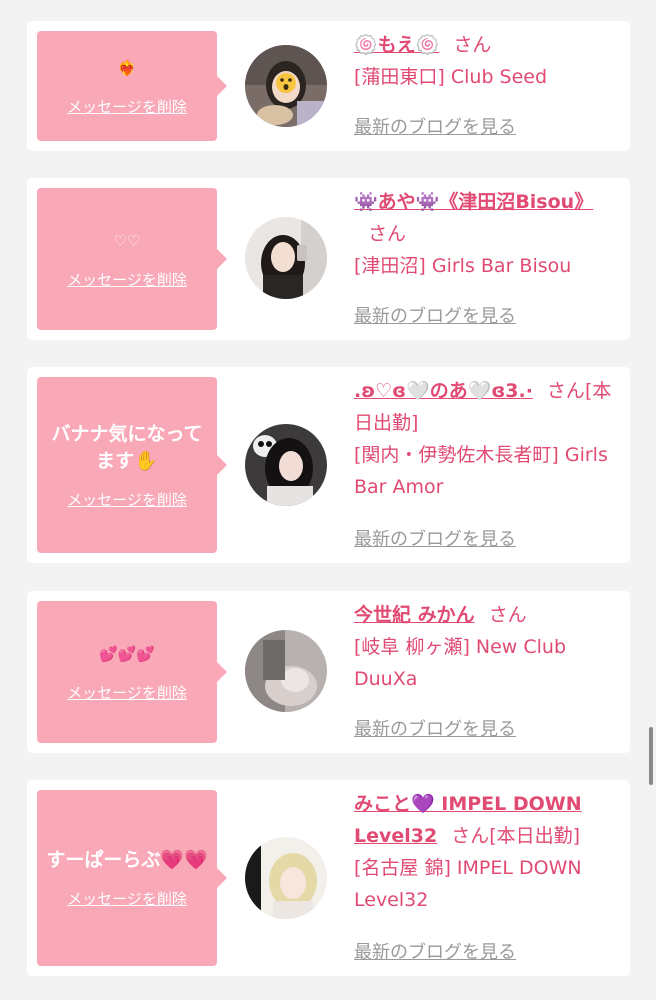 The image size is (656, 1000). What do you see at coordinates (481, 471) in the screenshot?
I see `shop-name: [関内・伊勢佐木長者町] Girls Bar Amor` at bounding box center [481, 471].